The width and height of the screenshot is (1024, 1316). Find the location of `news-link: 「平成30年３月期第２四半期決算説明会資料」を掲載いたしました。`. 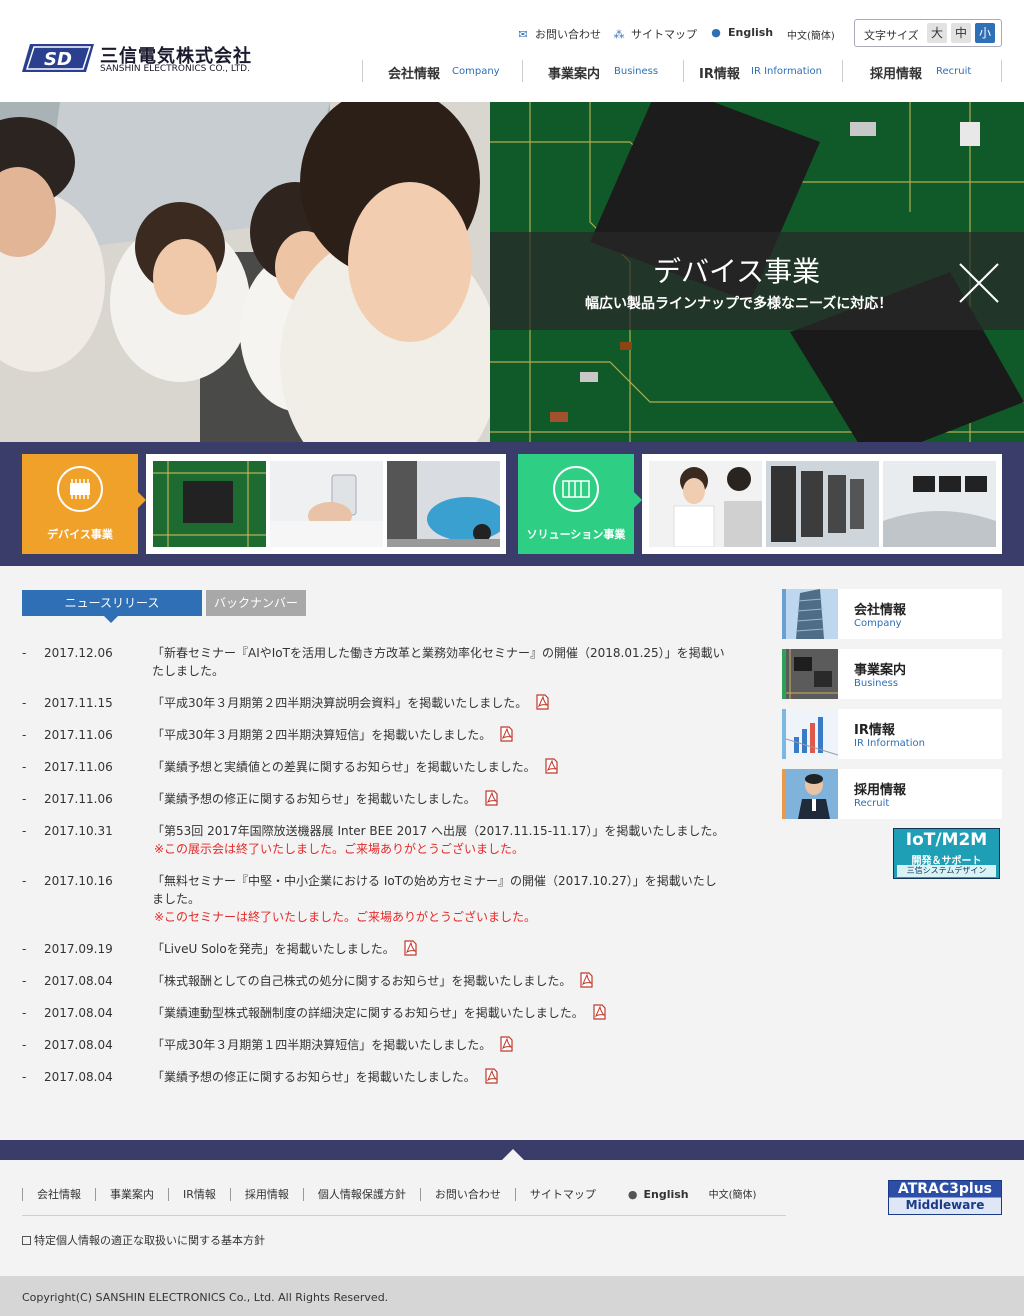

news-link: 「平成30年３月期第２四半期決算説明会資料」を掲載いたしました。 is located at coordinates (339, 703).